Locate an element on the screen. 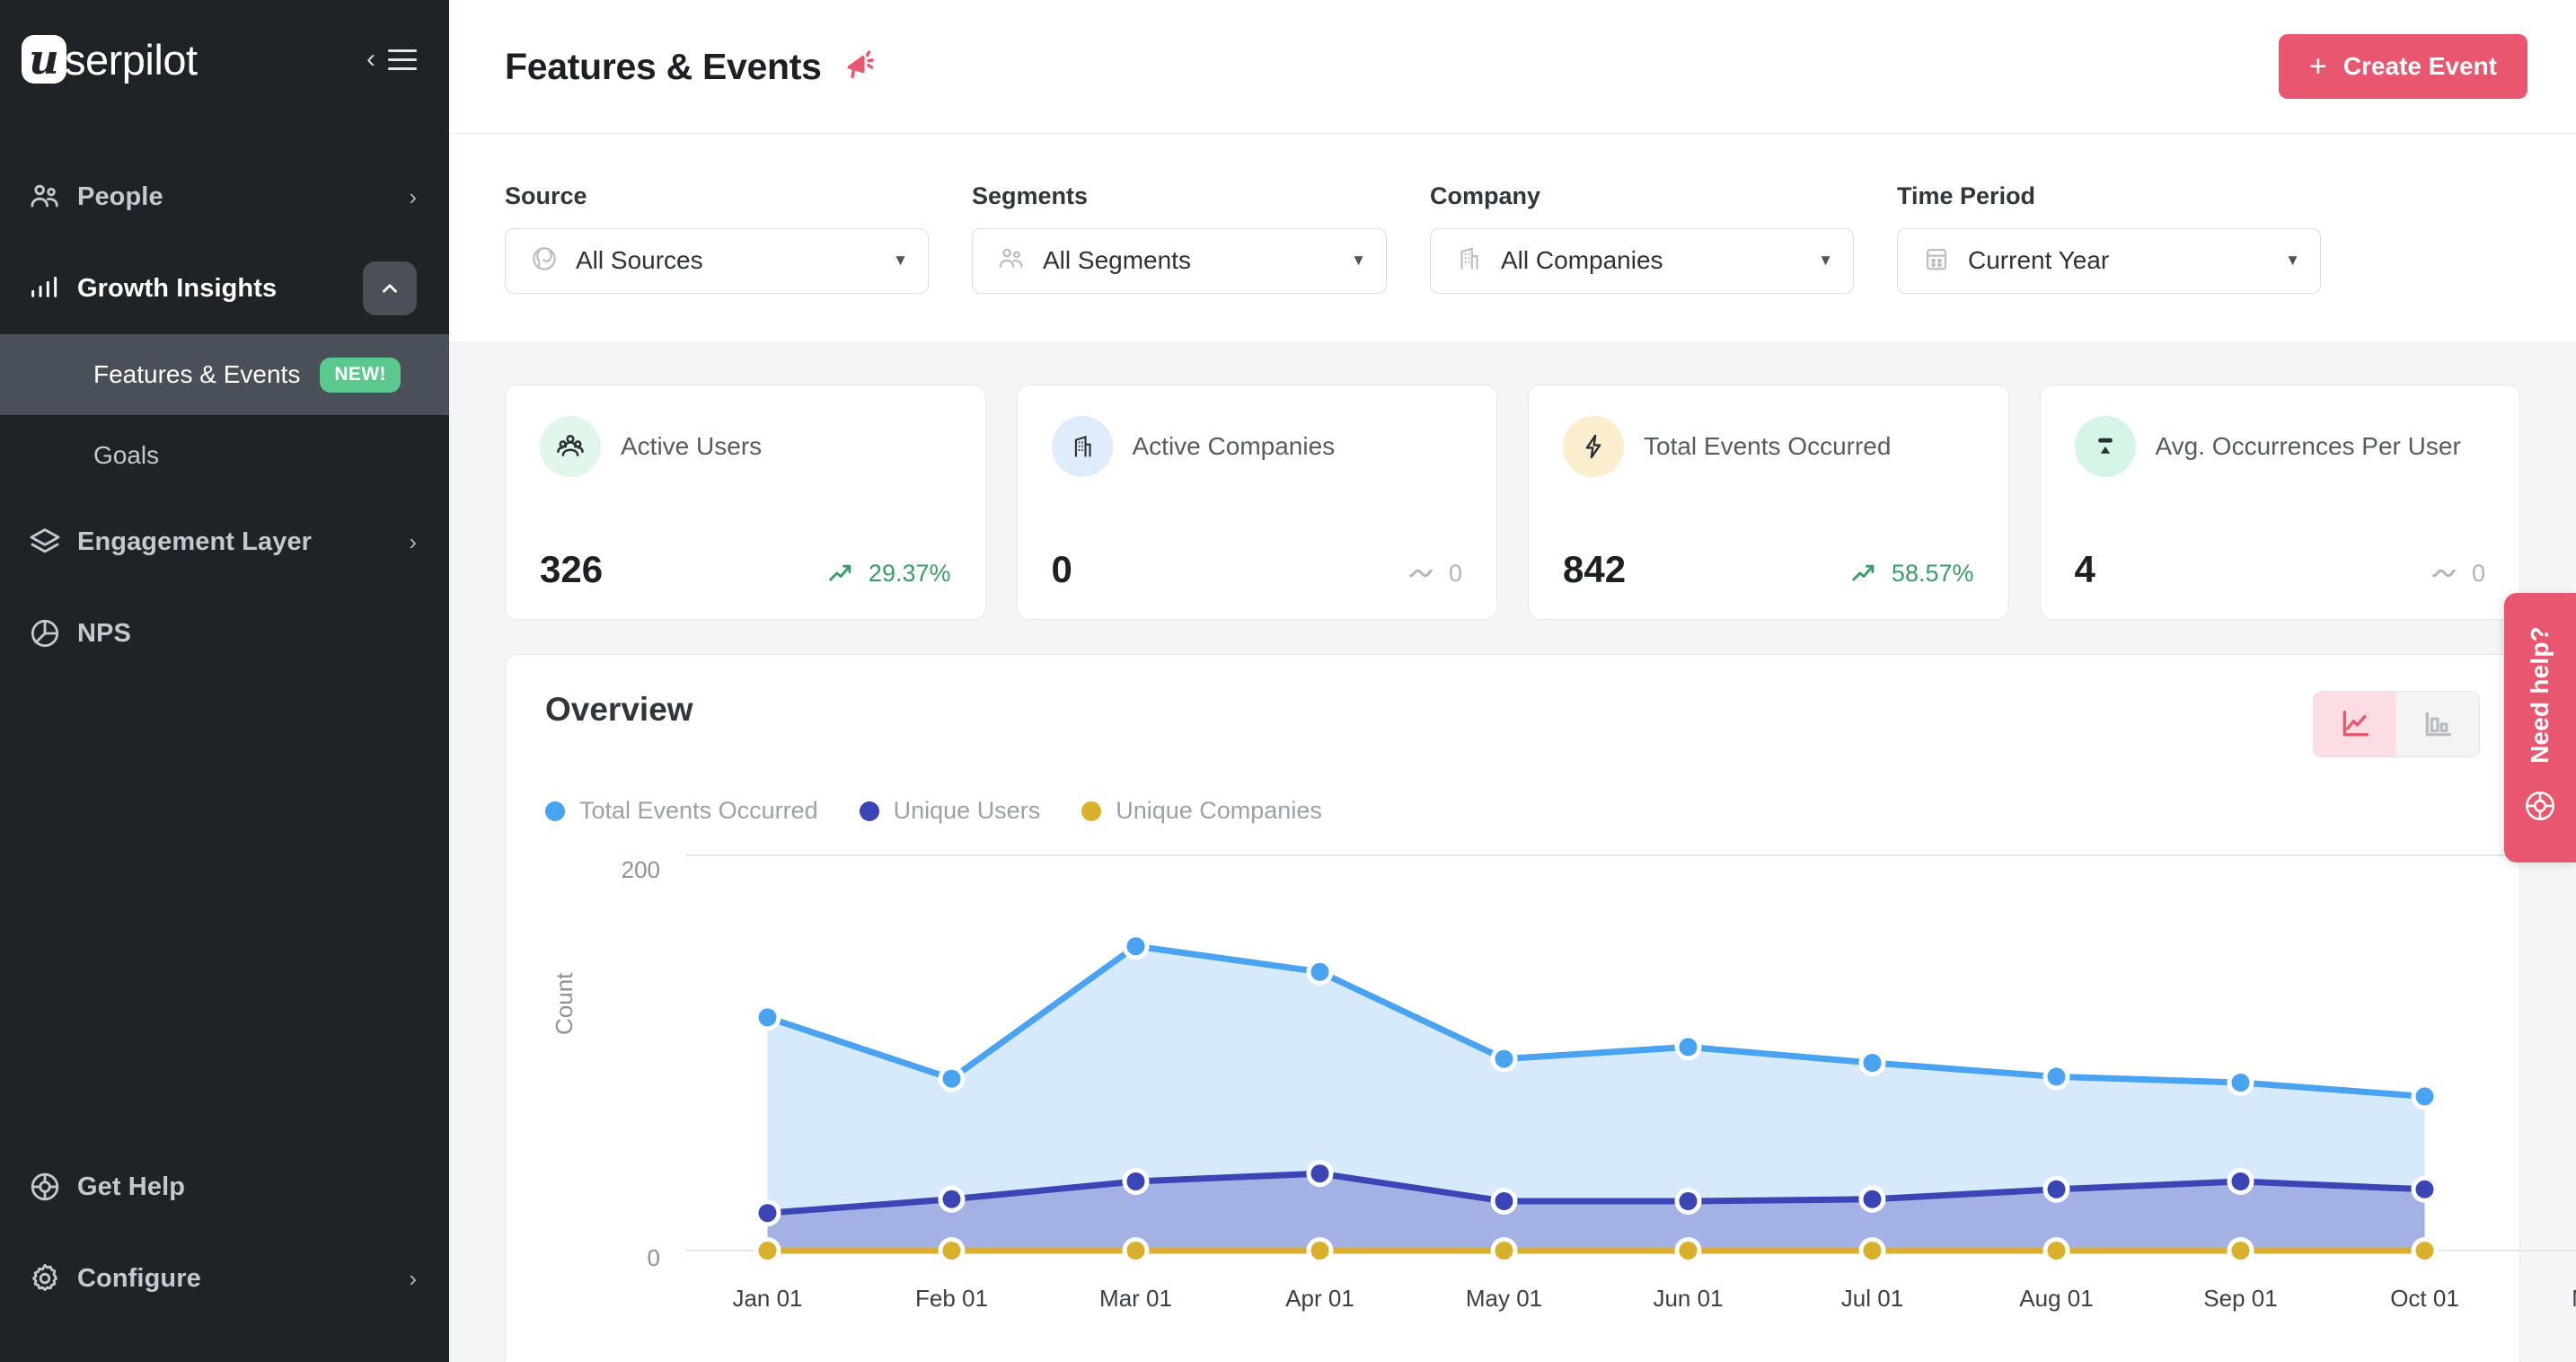 The height and width of the screenshot is (1362, 2576). filter-company: Company All Companies ▼ is located at coordinates (1642, 238).